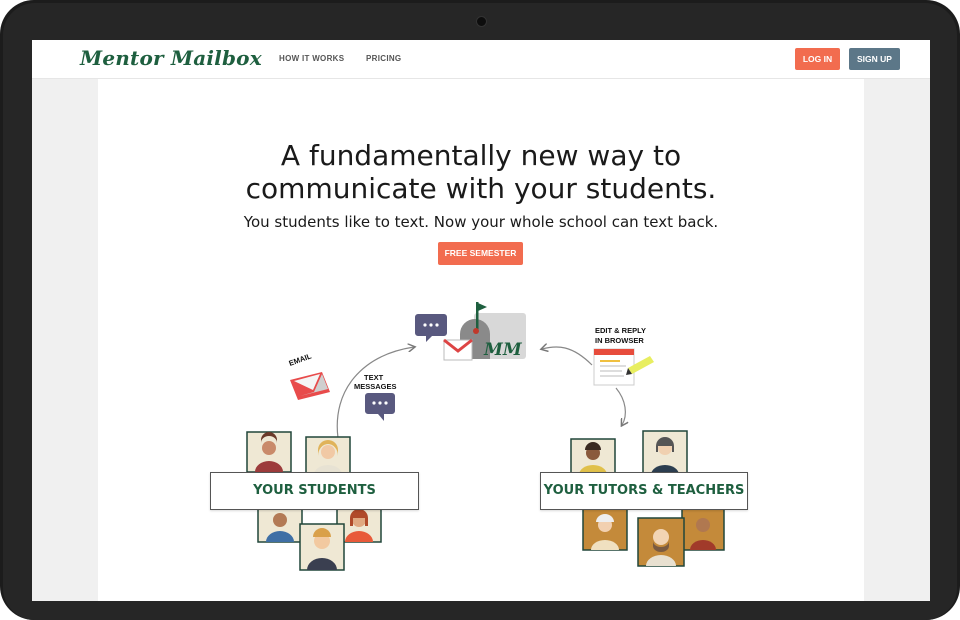 This screenshot has width=960, height=620. Describe the element at coordinates (620, 330) in the screenshot. I see `edit-reply-label: EDIT & REPLY` at that location.